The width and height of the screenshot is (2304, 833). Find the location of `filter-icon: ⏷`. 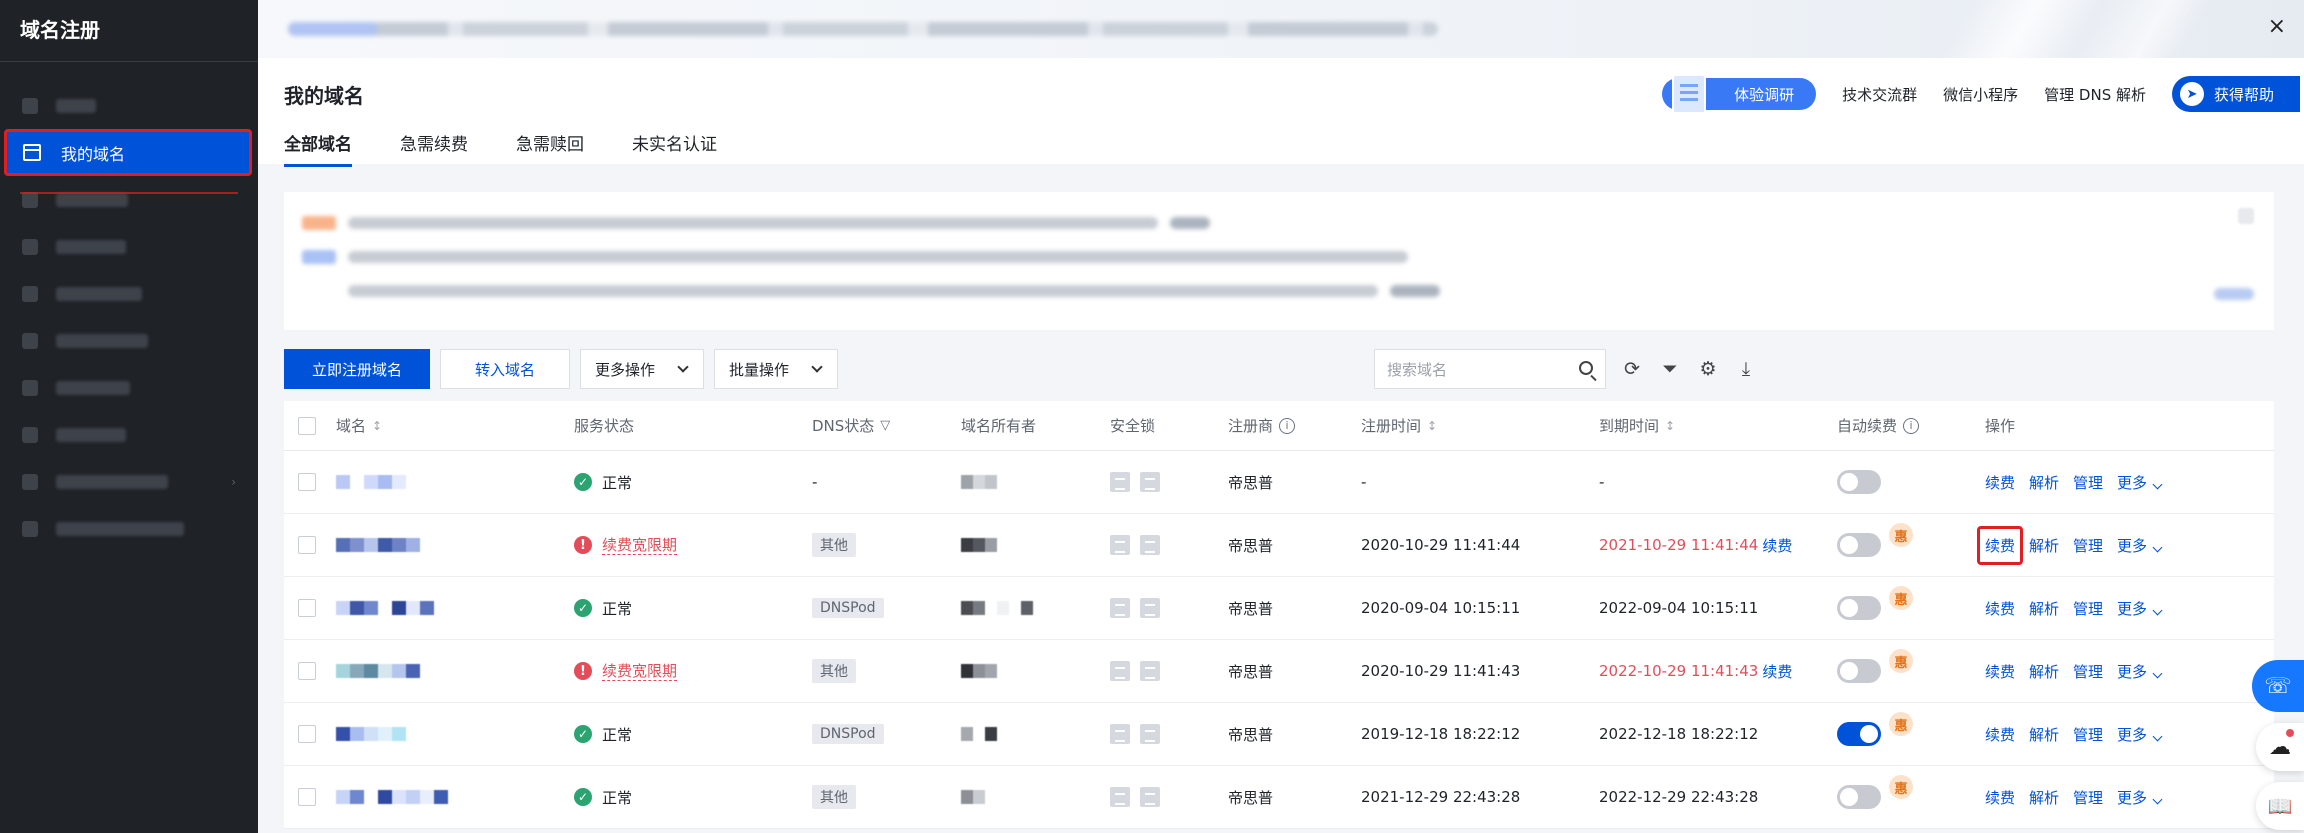

filter-icon: ⏷ is located at coordinates (1670, 369).